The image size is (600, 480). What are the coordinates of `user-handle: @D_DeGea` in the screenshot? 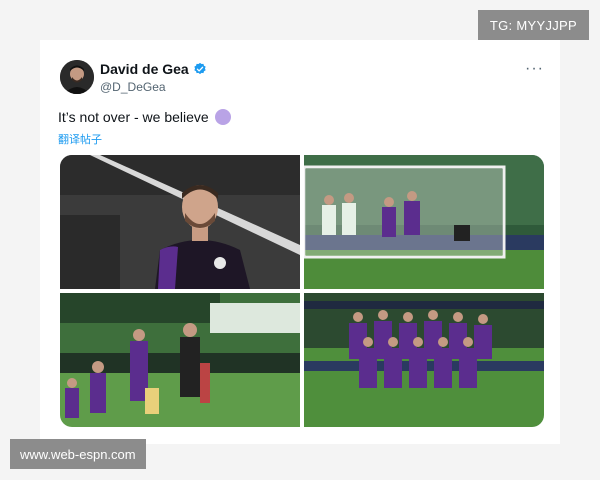 It's located at (133, 87).